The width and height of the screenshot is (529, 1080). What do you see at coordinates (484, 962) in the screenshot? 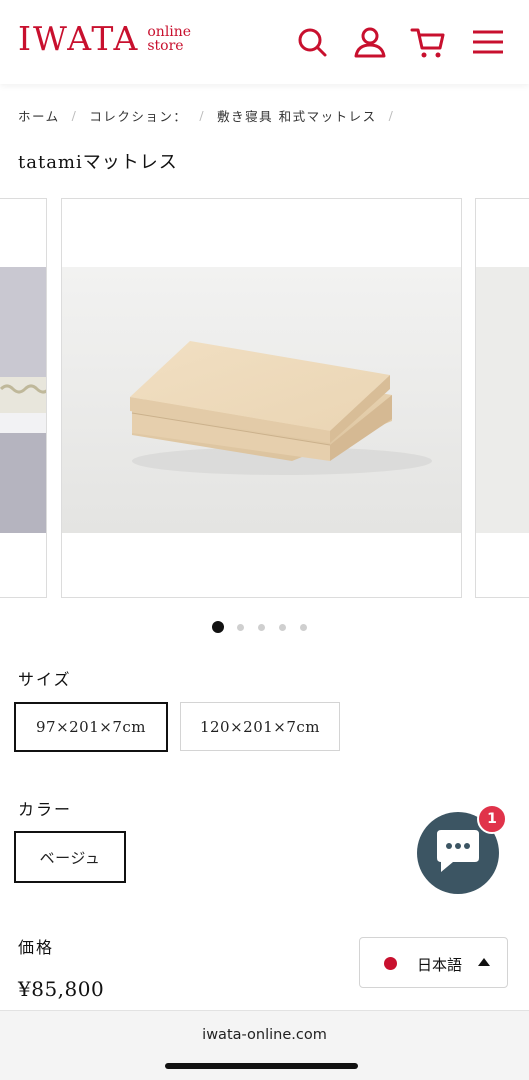
I see `caret-up-icon` at bounding box center [484, 962].